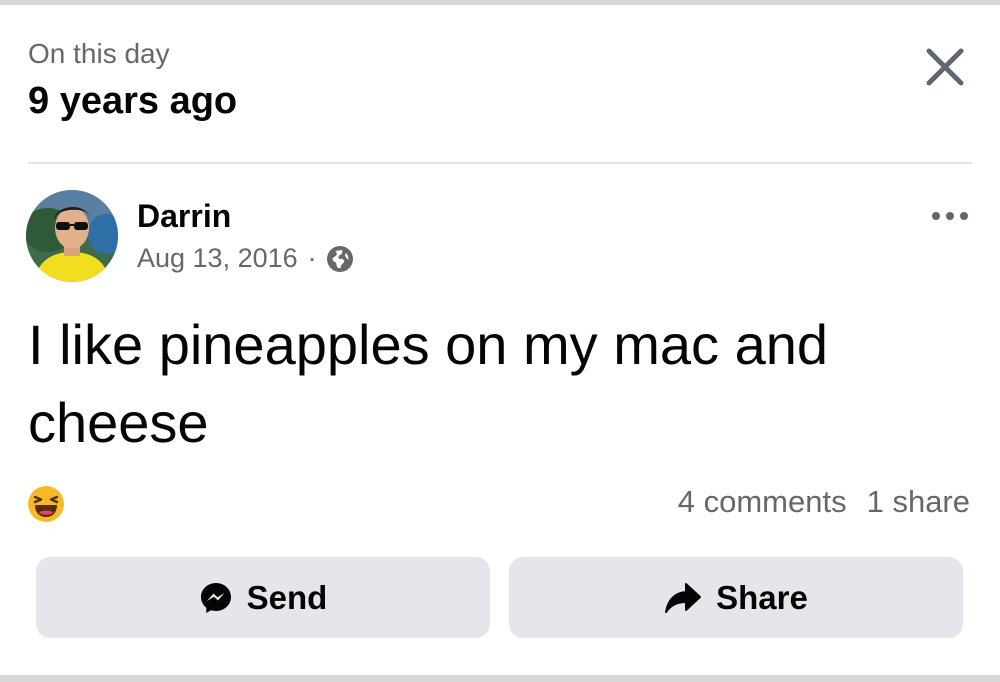 This screenshot has width=1000, height=682. What do you see at coordinates (215, 597) in the screenshot?
I see `messenger-icon` at bounding box center [215, 597].